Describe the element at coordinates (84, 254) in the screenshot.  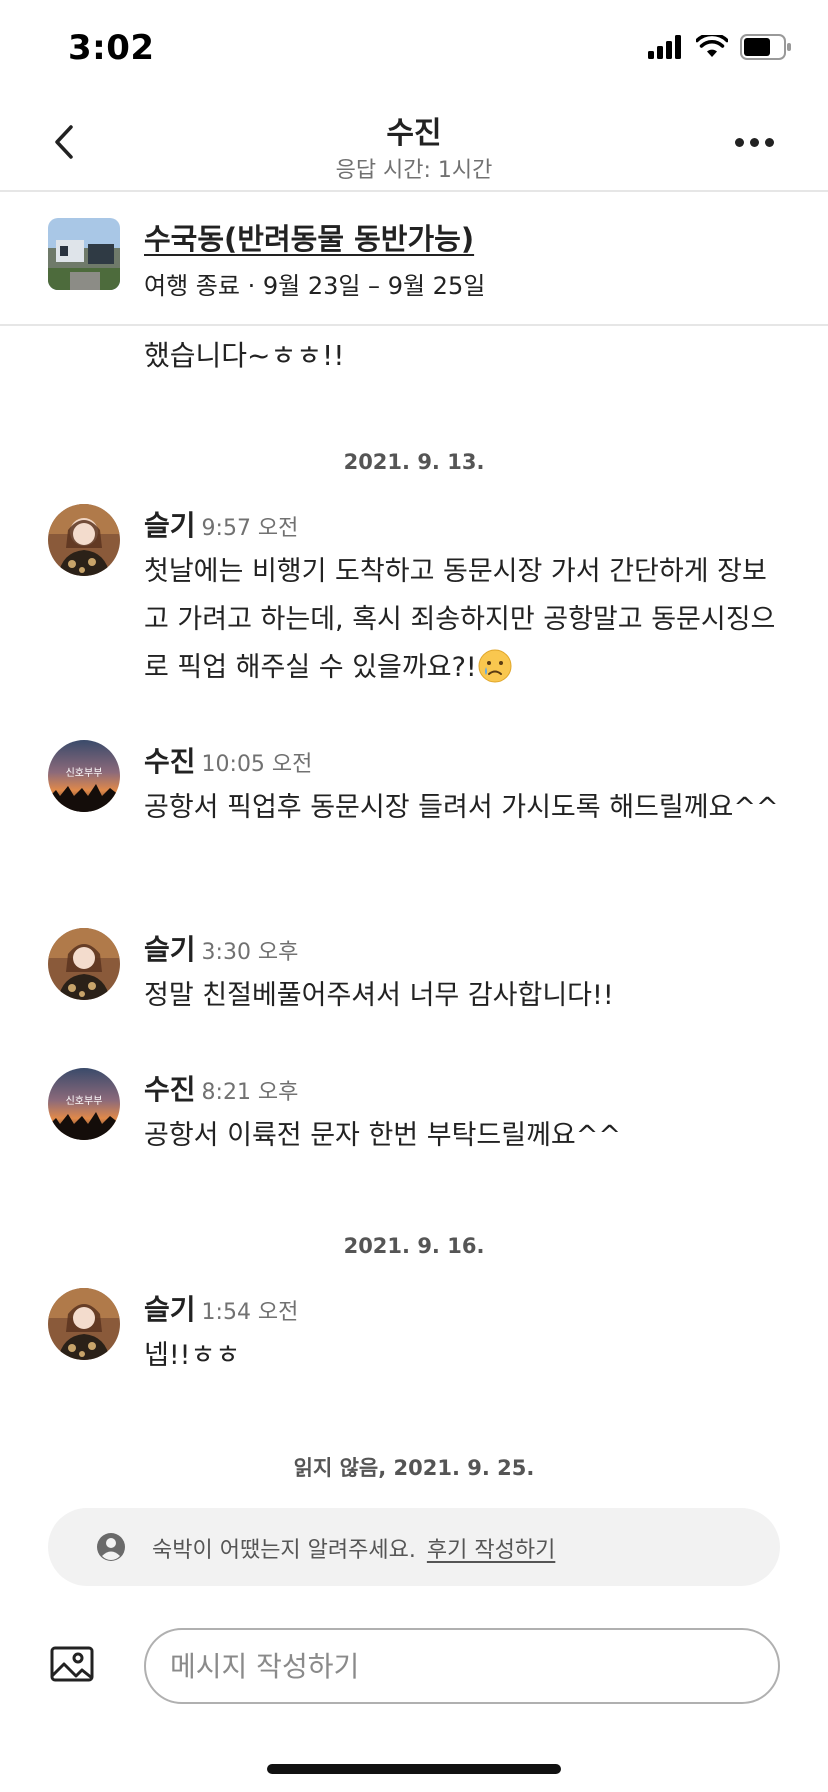
I see `listing-thumbnail` at that location.